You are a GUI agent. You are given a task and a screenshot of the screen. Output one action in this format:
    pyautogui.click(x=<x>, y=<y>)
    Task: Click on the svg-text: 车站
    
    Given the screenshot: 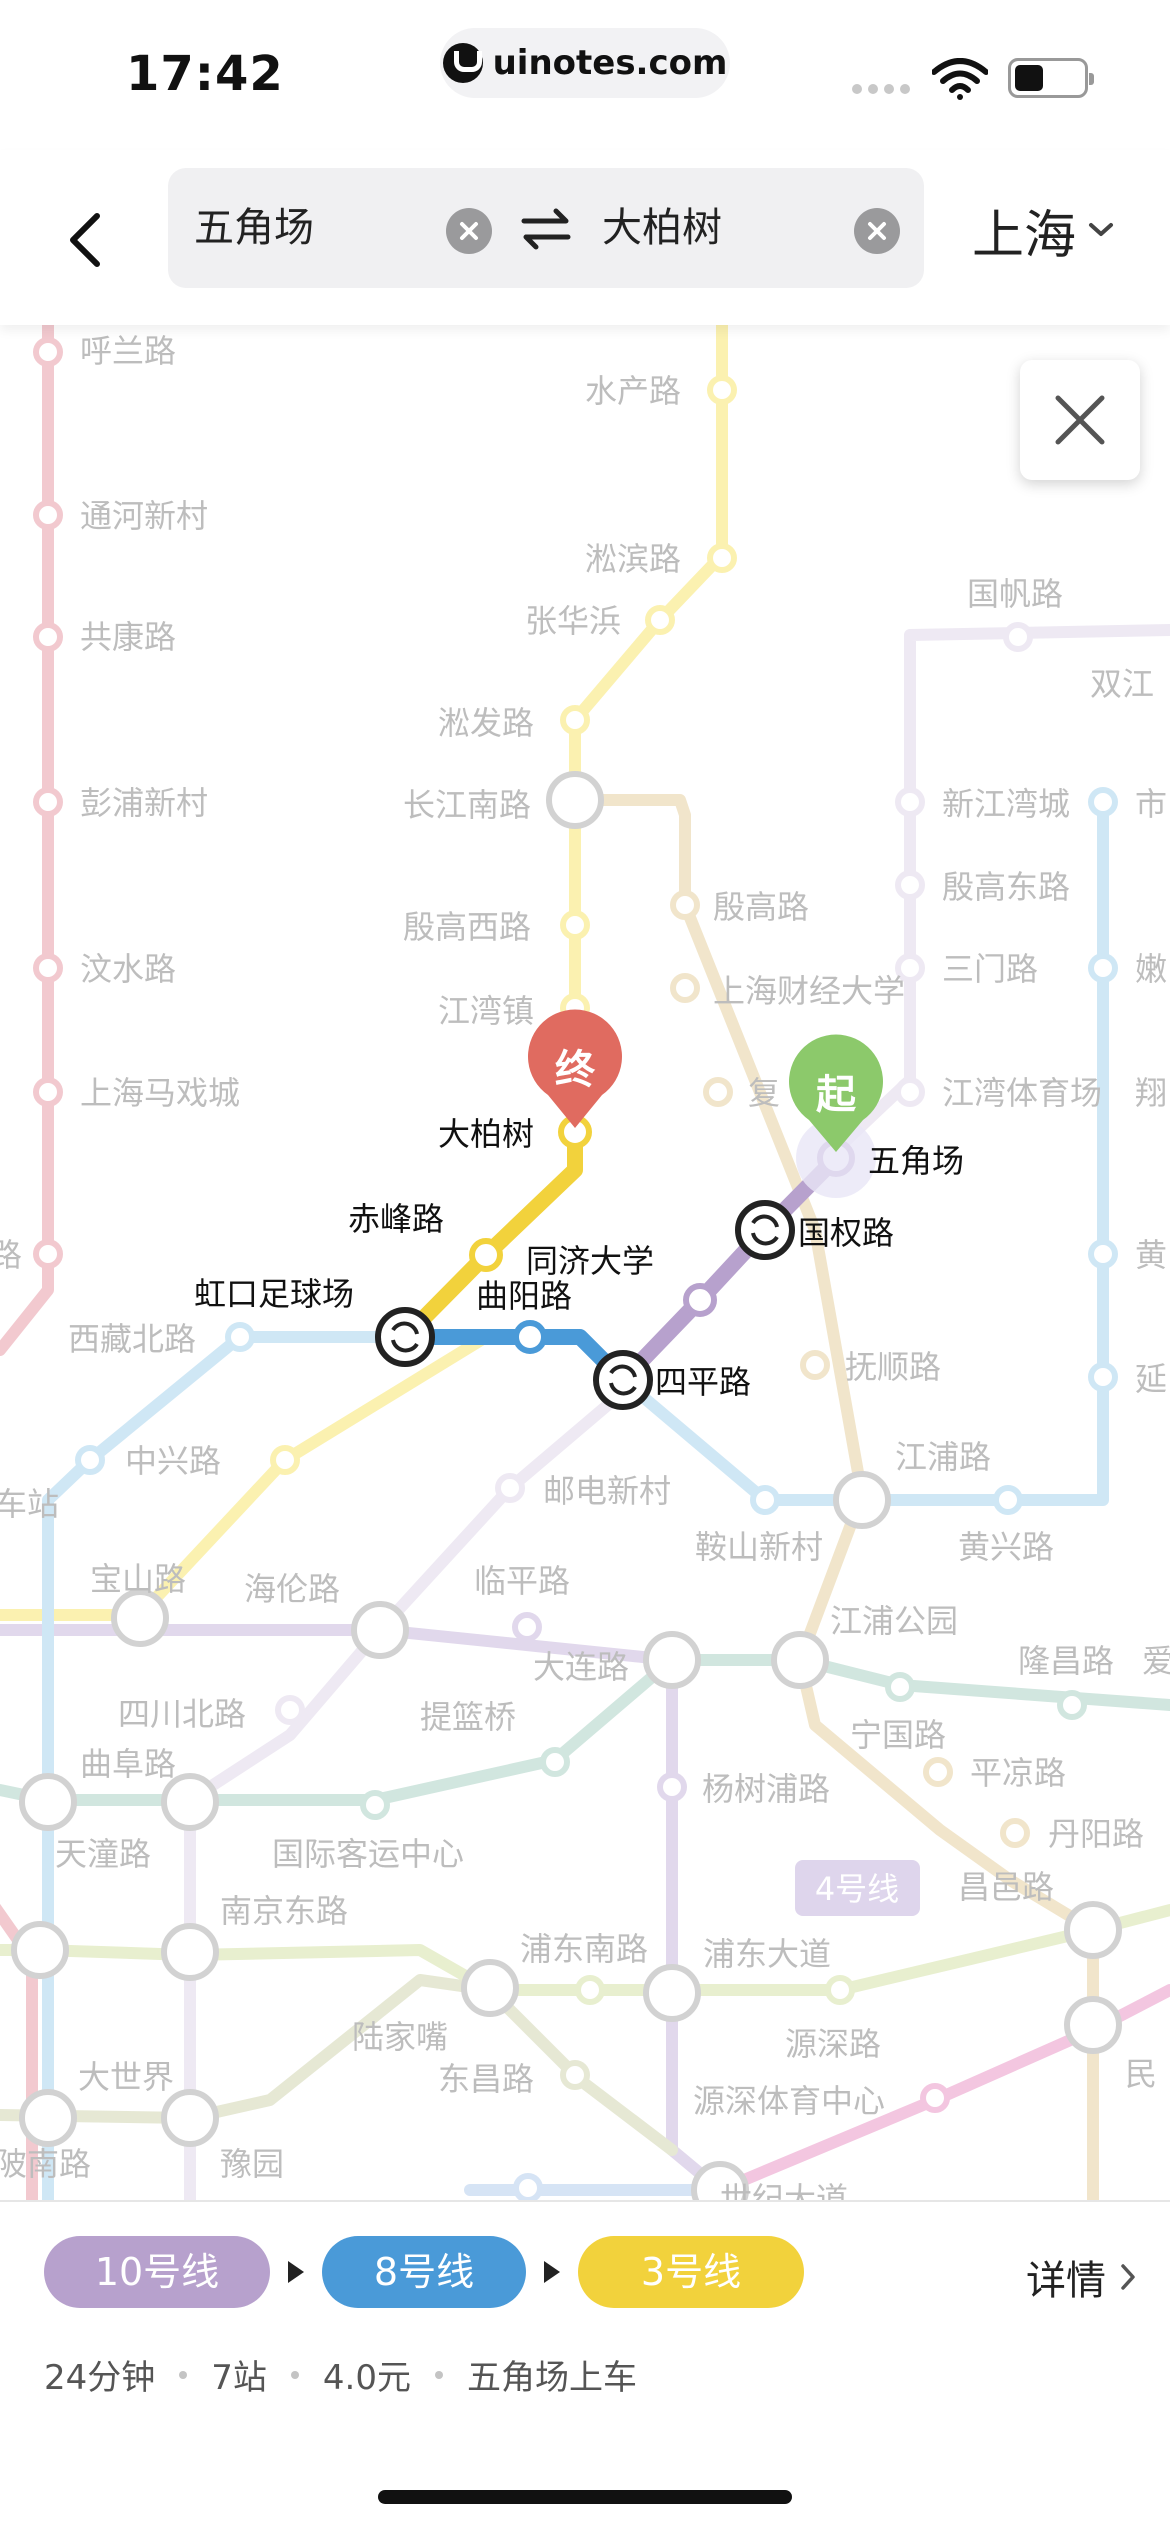 What is the action you would take?
    pyautogui.click(x=29, y=1504)
    